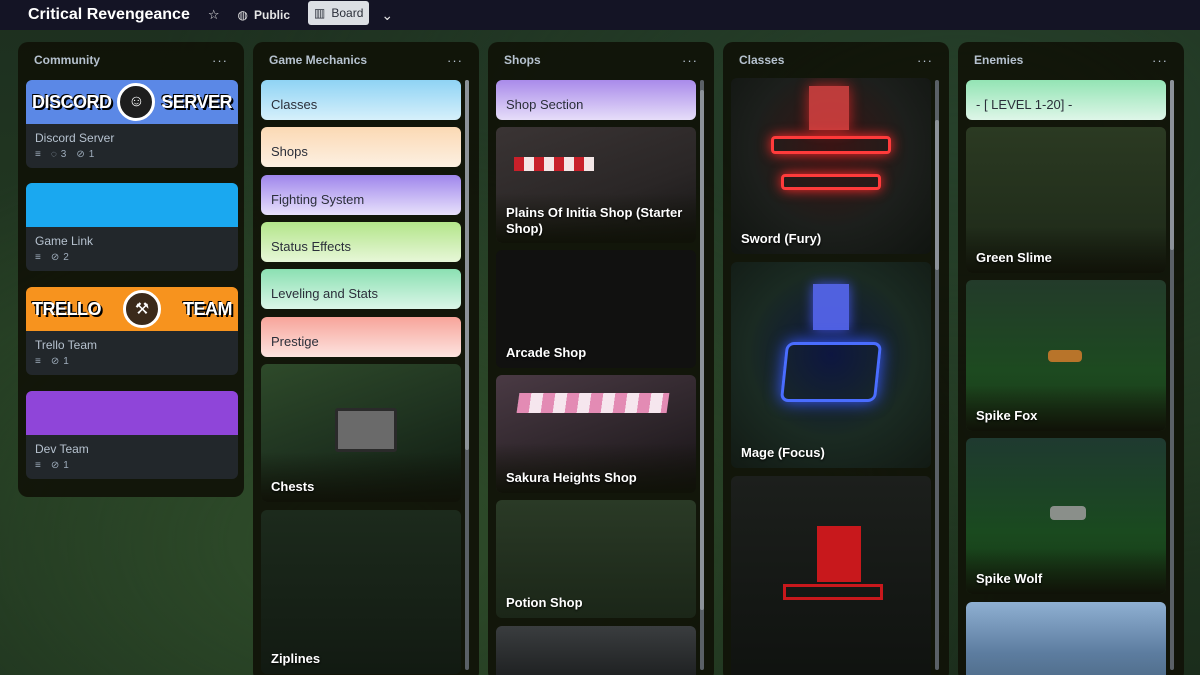 The image size is (1200, 675). I want to click on card-enemy-next, so click(1066, 638).